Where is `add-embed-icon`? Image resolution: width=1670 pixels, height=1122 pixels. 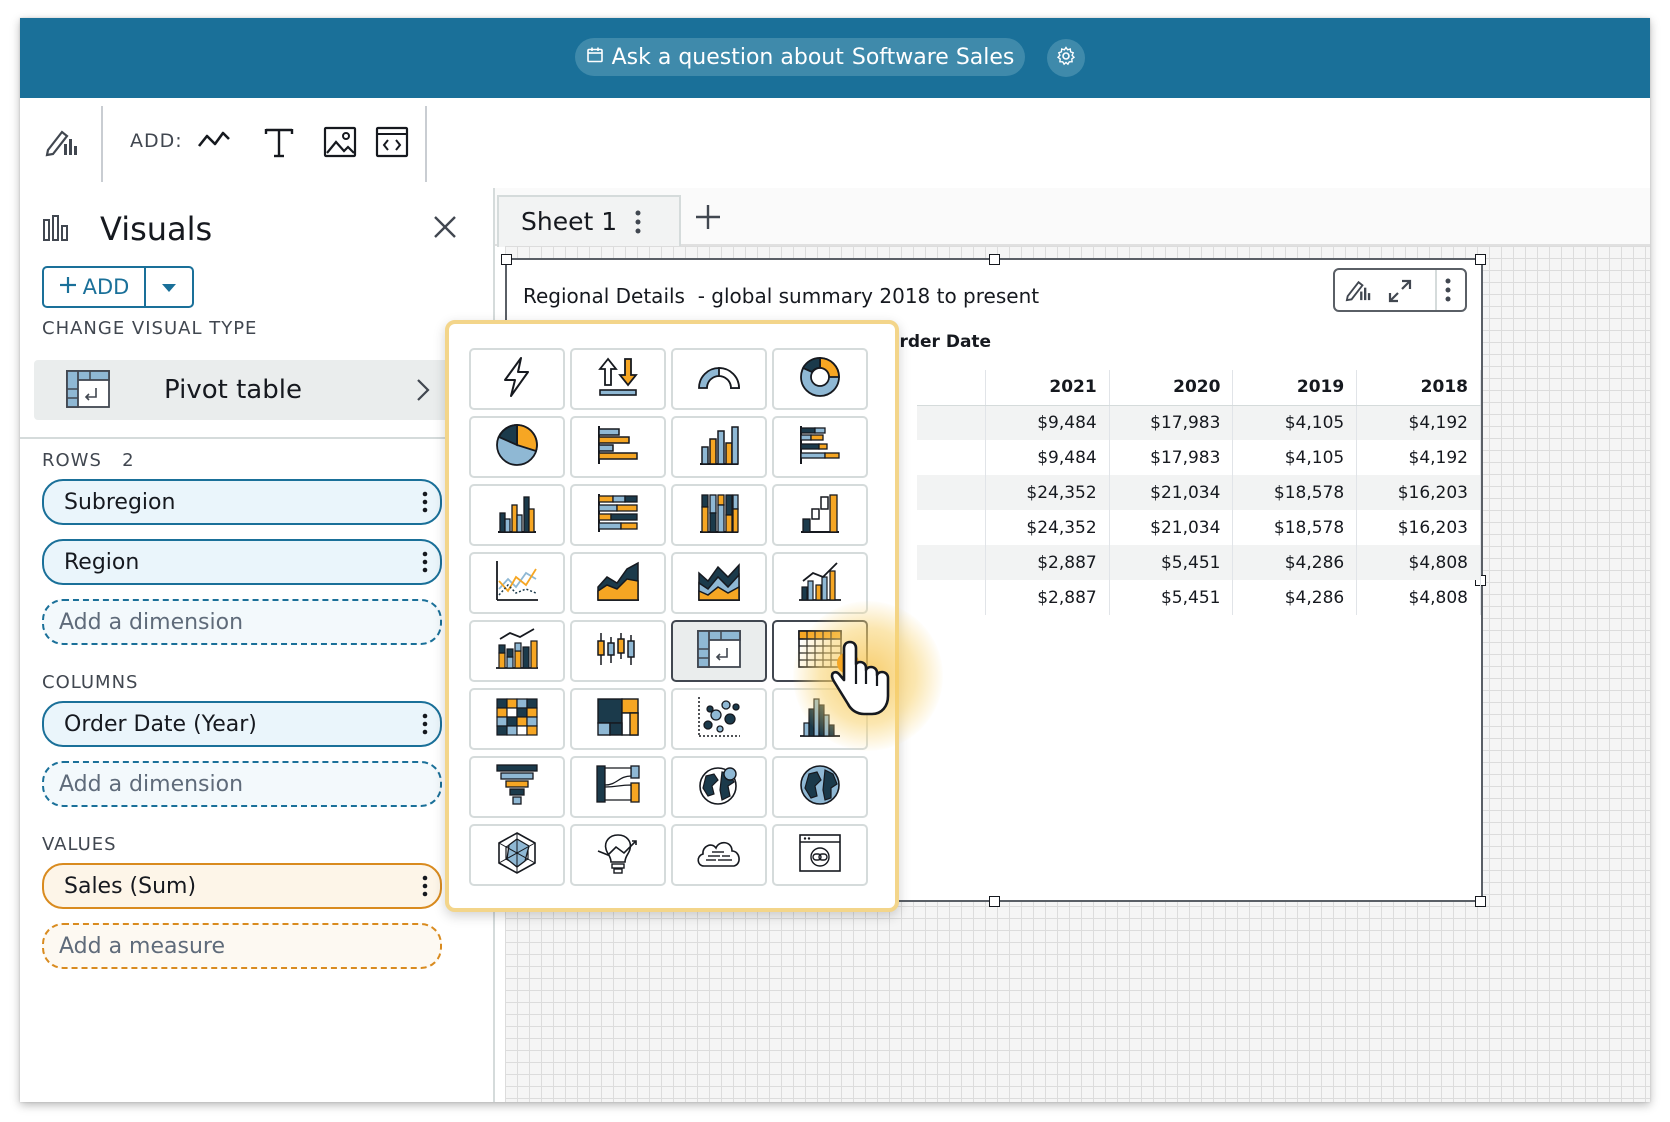
add-embed-icon is located at coordinates (392, 142).